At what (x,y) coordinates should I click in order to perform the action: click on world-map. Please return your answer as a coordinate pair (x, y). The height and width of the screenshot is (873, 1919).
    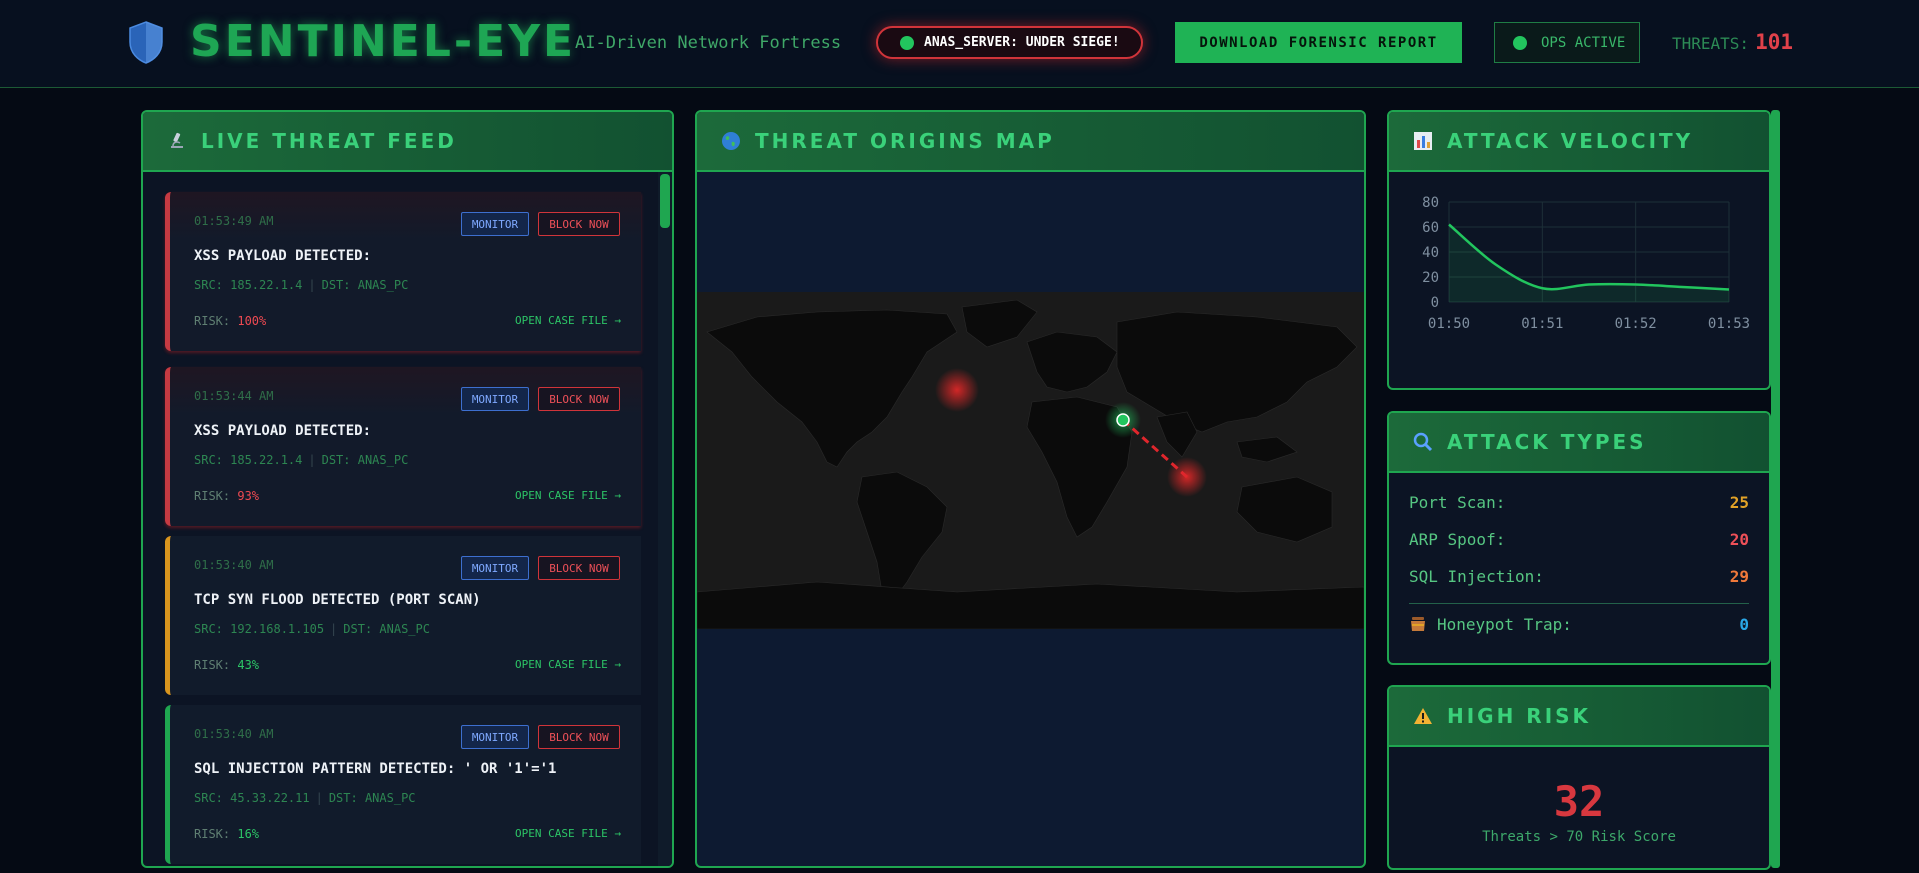
    Looking at the image, I should click on (1030, 461).